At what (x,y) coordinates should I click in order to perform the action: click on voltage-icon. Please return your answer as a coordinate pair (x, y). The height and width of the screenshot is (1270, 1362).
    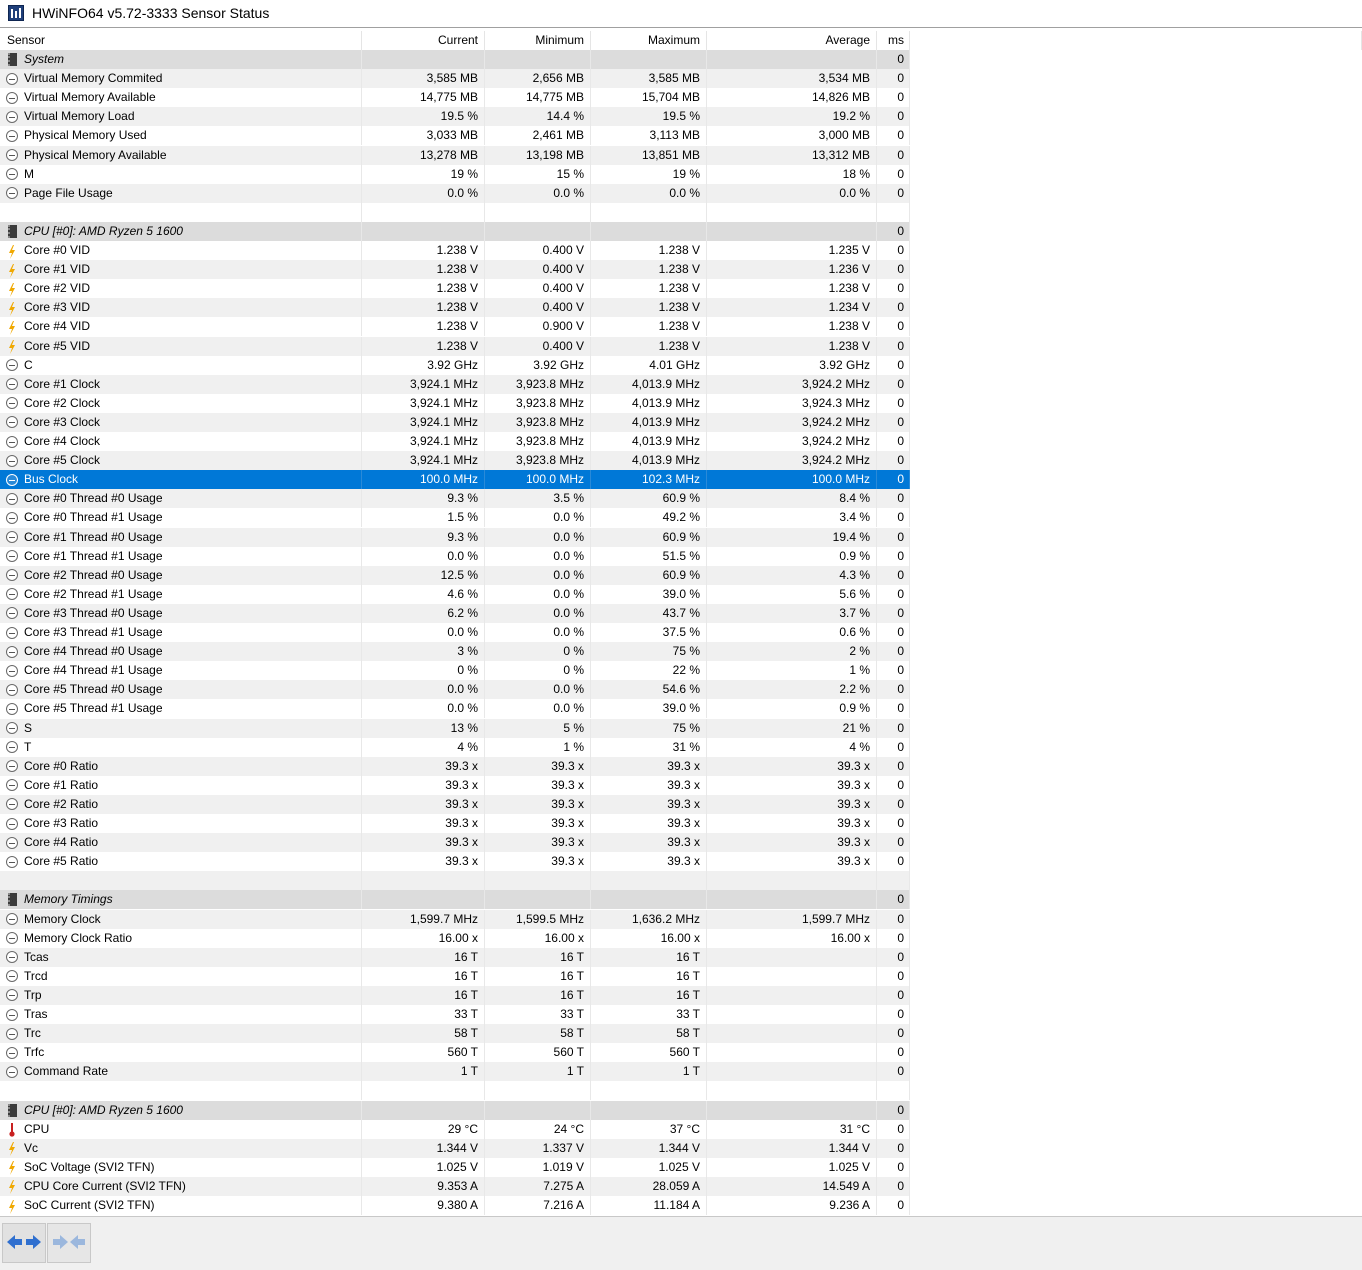
    Looking at the image, I should click on (12, 347).